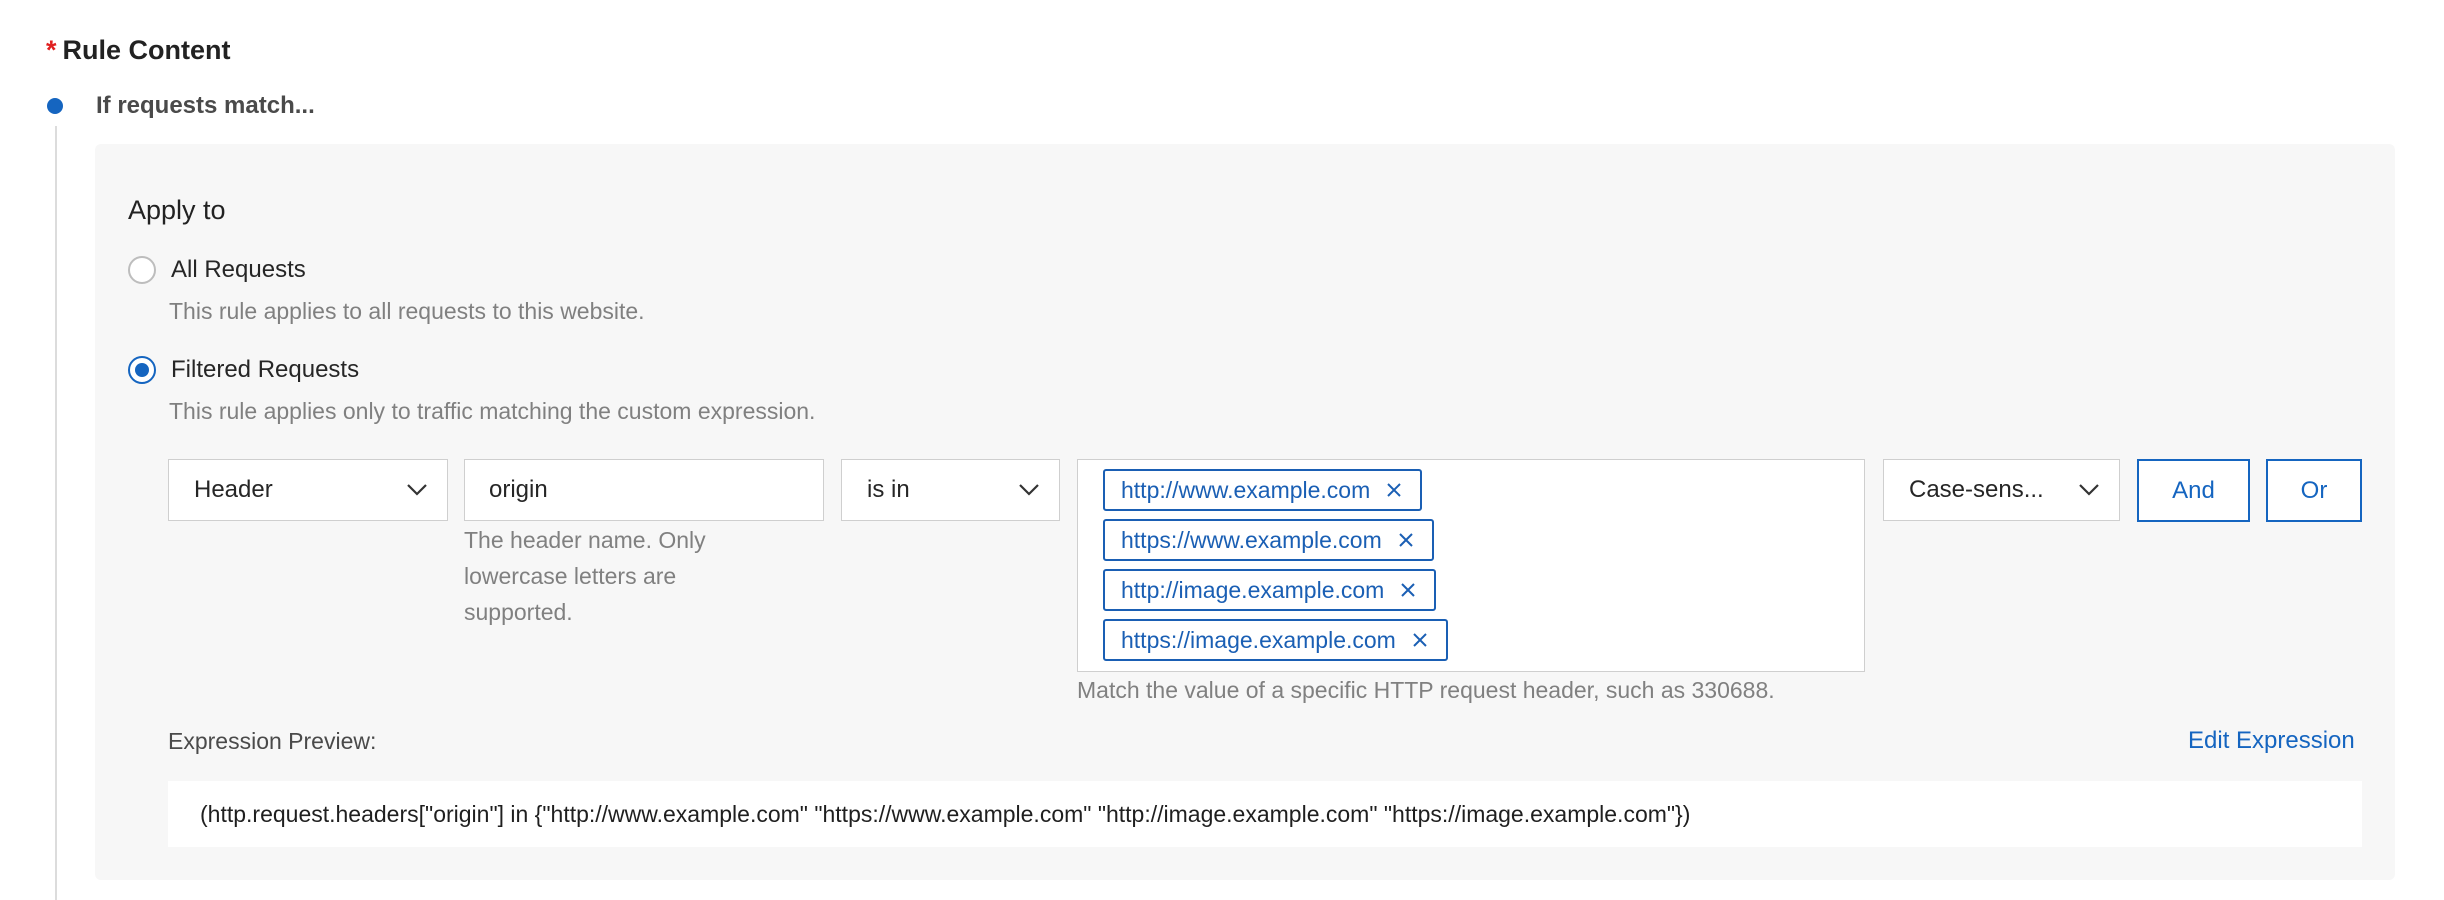 Image resolution: width=2444 pixels, height=900 pixels. What do you see at coordinates (238, 269) in the screenshot?
I see `radio-all-requests-label: All Requests` at bounding box center [238, 269].